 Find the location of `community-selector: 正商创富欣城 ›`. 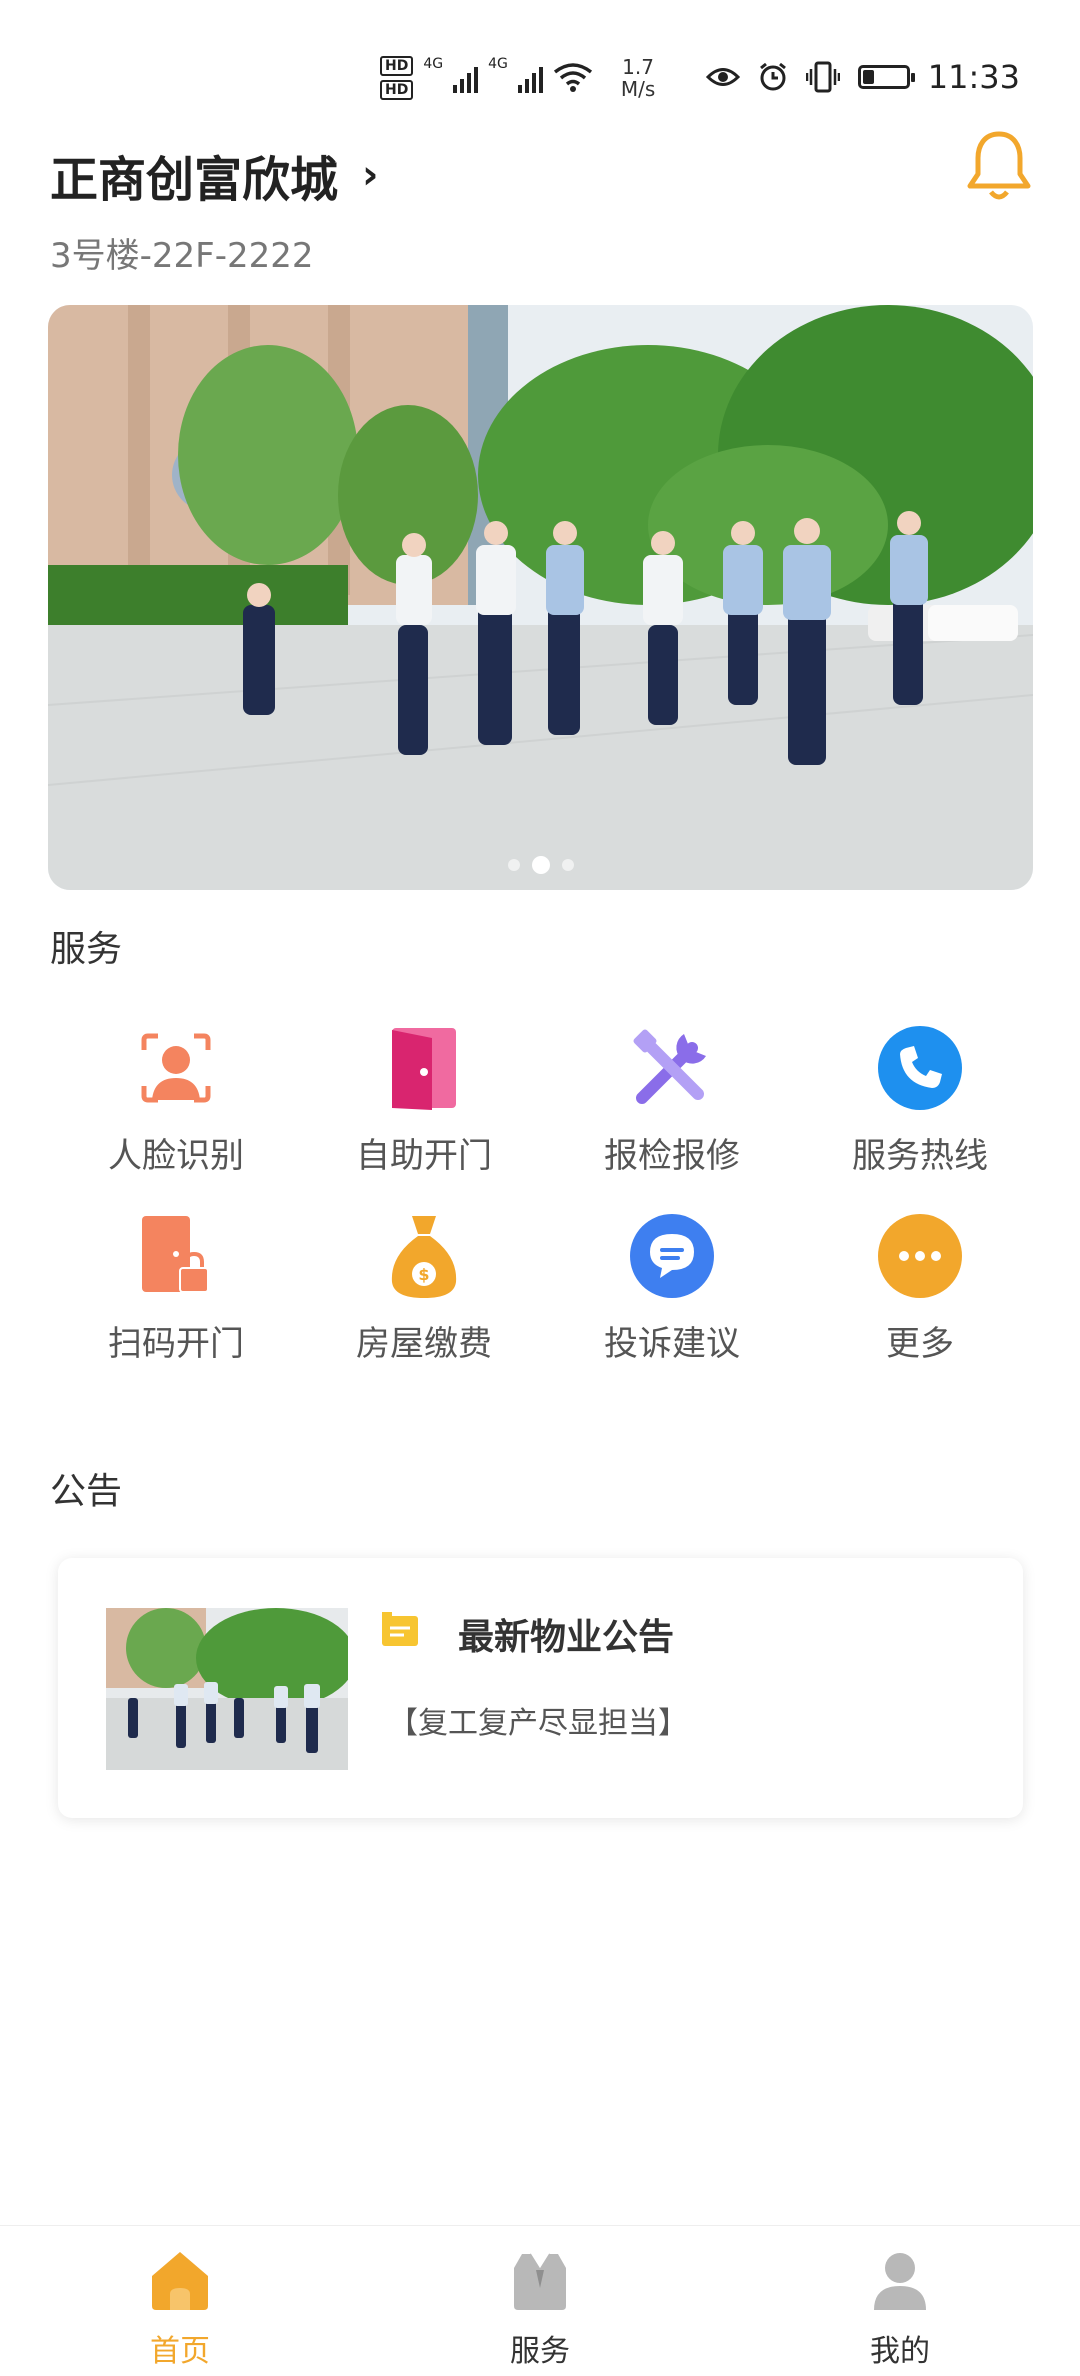

community-selector: 正商创富欣城 › is located at coordinates (214, 175).